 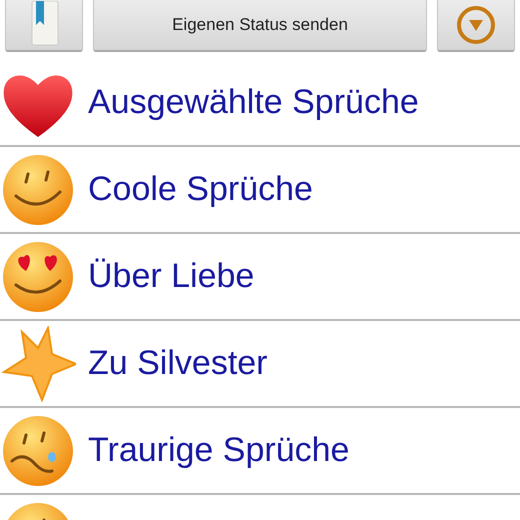 I want to click on bookmark-button, so click(x=44, y=26).